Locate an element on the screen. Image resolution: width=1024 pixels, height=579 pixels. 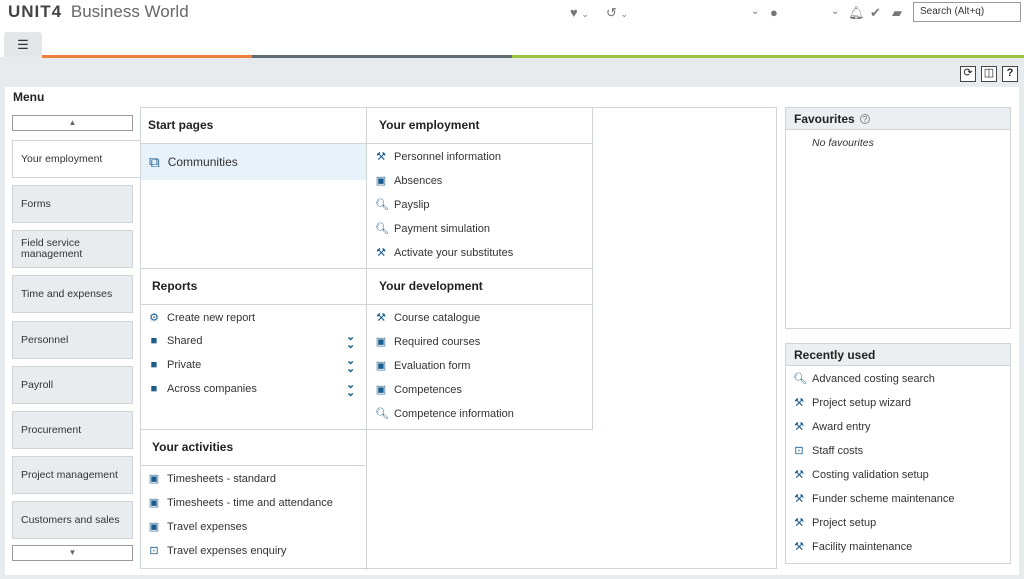
refresh-icon: ⟳ is located at coordinates (968, 74).